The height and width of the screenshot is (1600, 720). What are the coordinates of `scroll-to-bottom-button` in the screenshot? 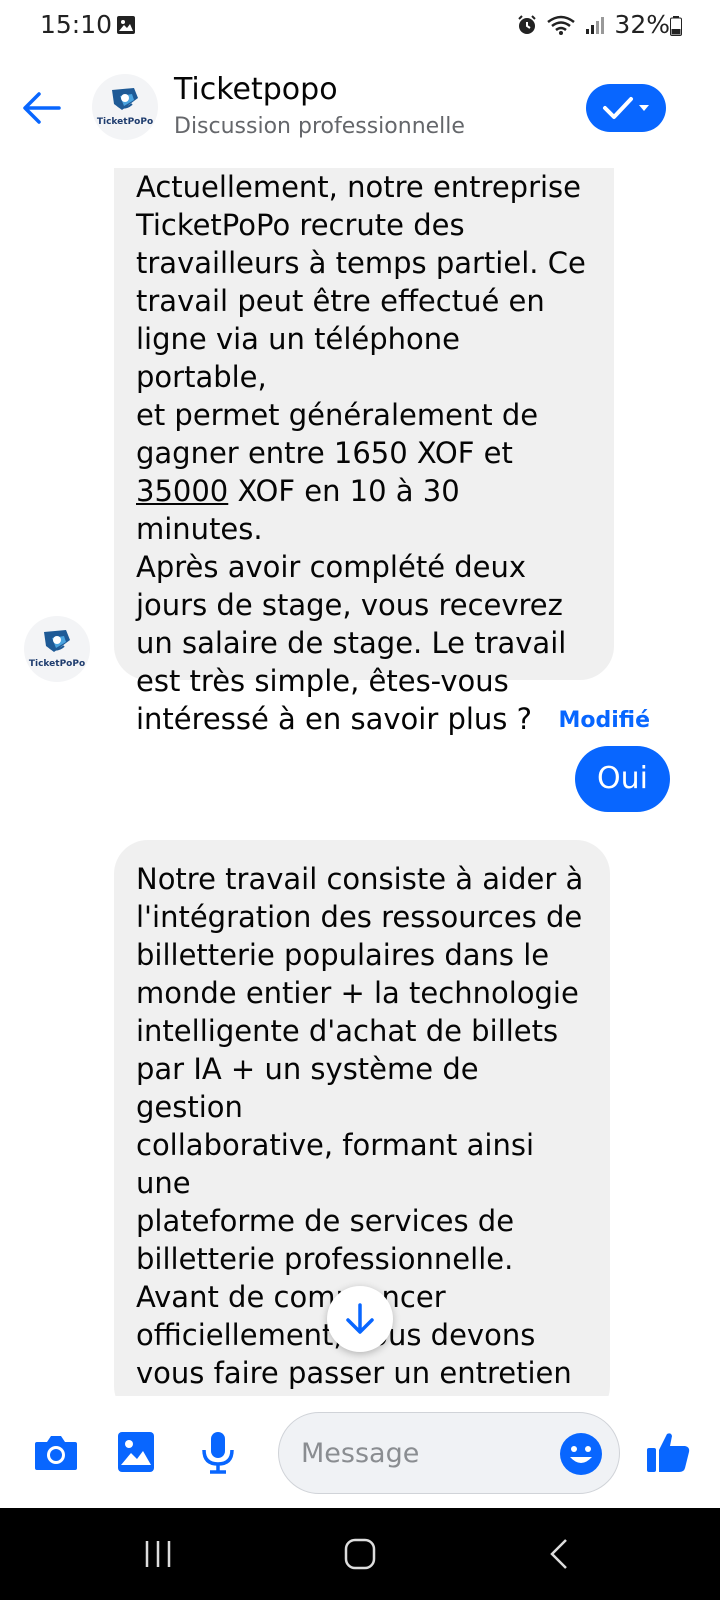 It's located at (360, 1319).